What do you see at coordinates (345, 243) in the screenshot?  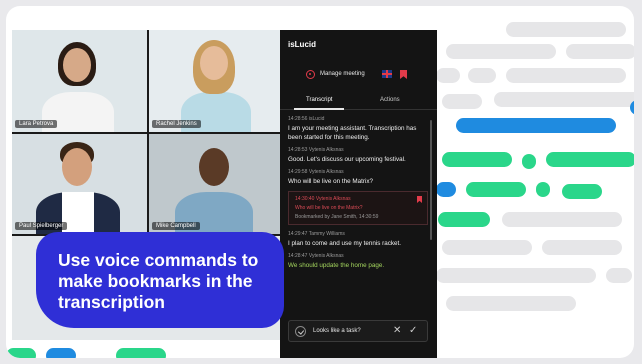 I see `entry-text: I plan to come and use my tennis racket.` at bounding box center [345, 243].